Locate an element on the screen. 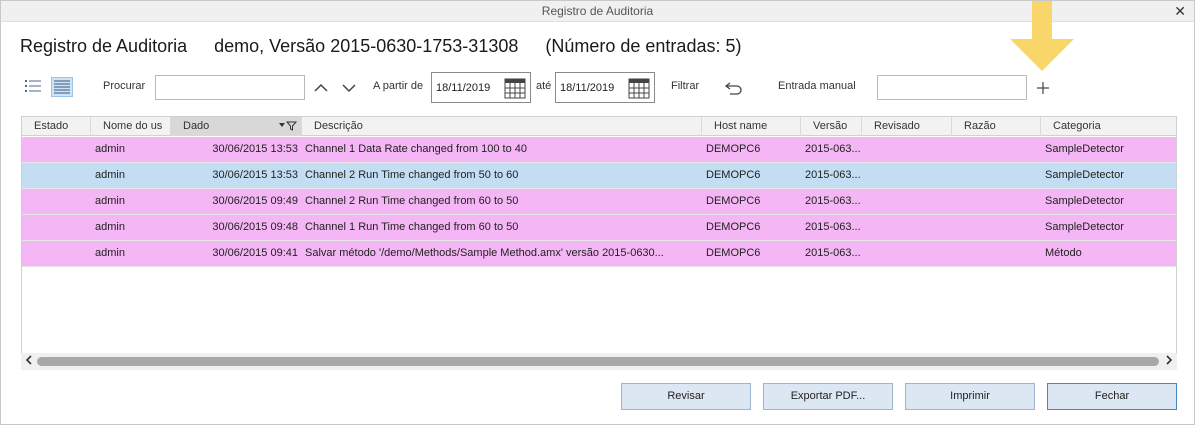  cell-category: Método is located at coordinates (1063, 253).